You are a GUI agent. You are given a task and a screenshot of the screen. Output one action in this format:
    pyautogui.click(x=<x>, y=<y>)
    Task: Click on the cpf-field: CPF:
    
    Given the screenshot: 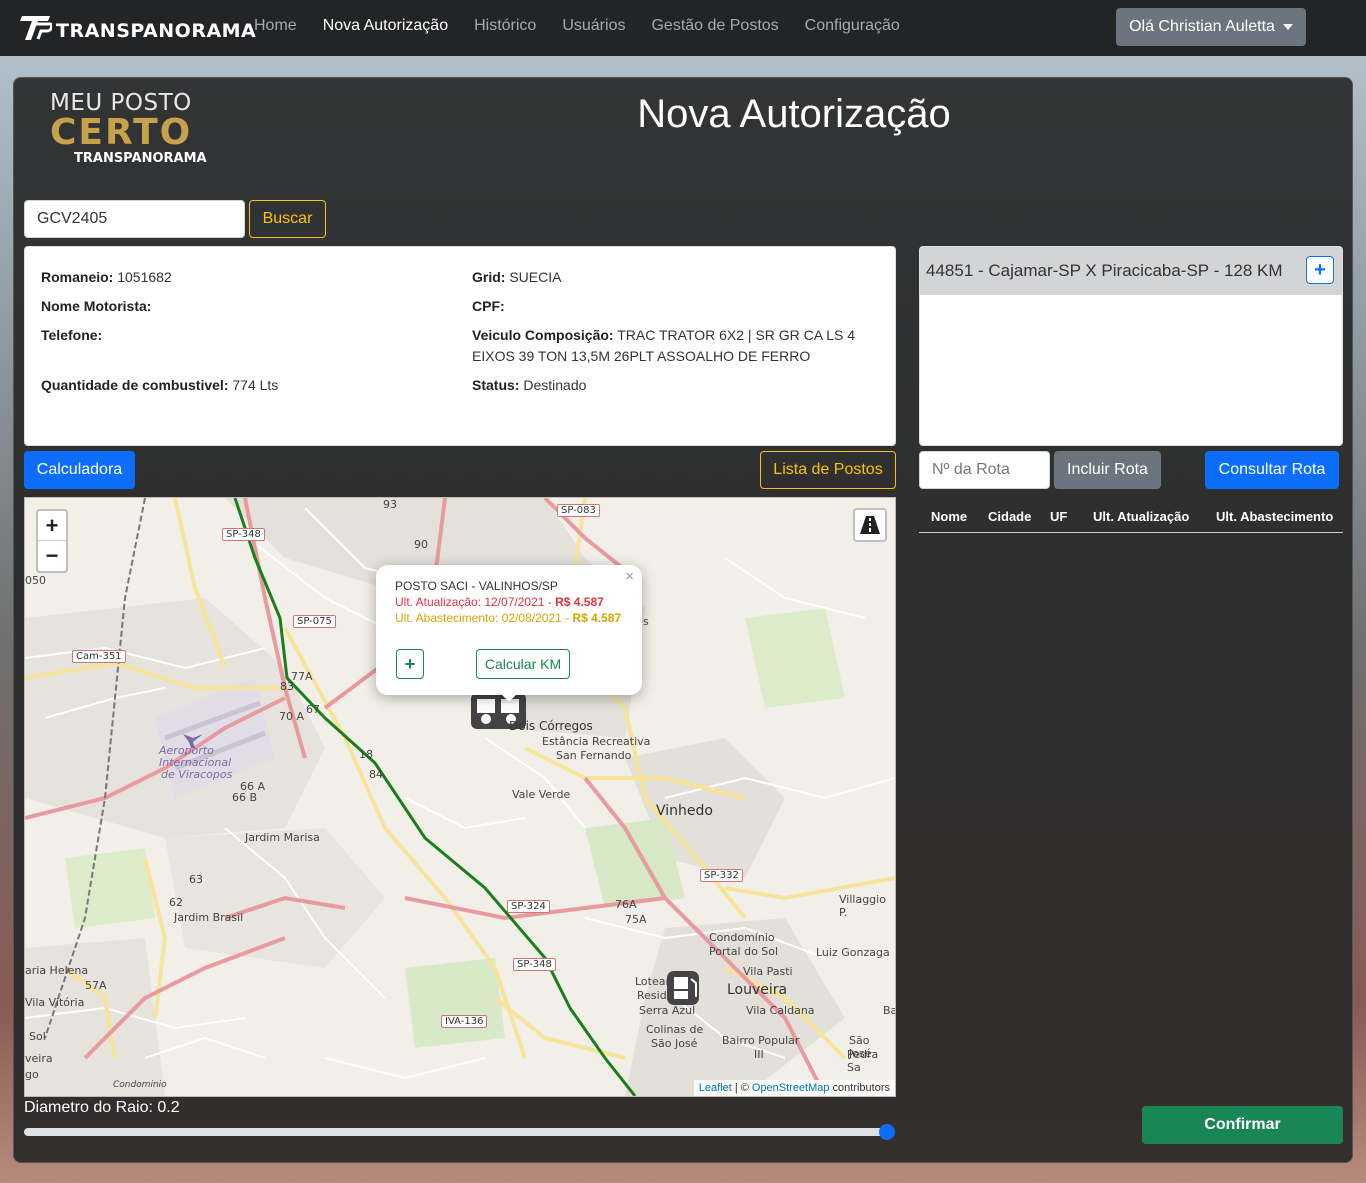 What is the action you would take?
    pyautogui.click(x=488, y=306)
    